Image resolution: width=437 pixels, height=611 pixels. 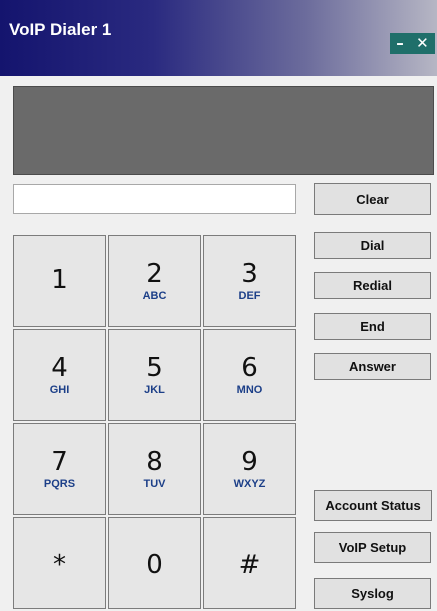 What do you see at coordinates (372, 245) in the screenshot?
I see `dial-button: Dial` at bounding box center [372, 245].